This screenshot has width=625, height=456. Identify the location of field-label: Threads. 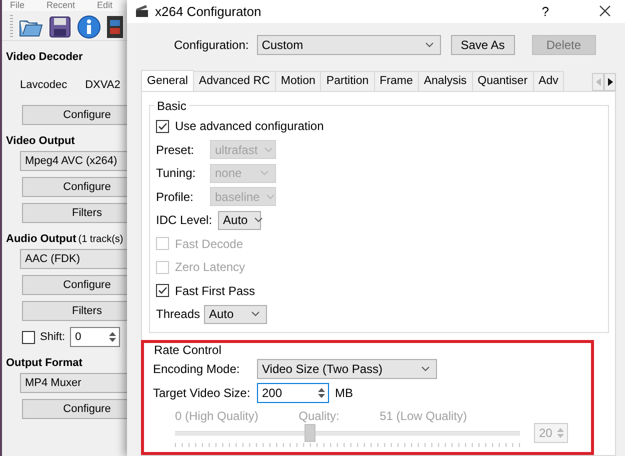
(177, 314).